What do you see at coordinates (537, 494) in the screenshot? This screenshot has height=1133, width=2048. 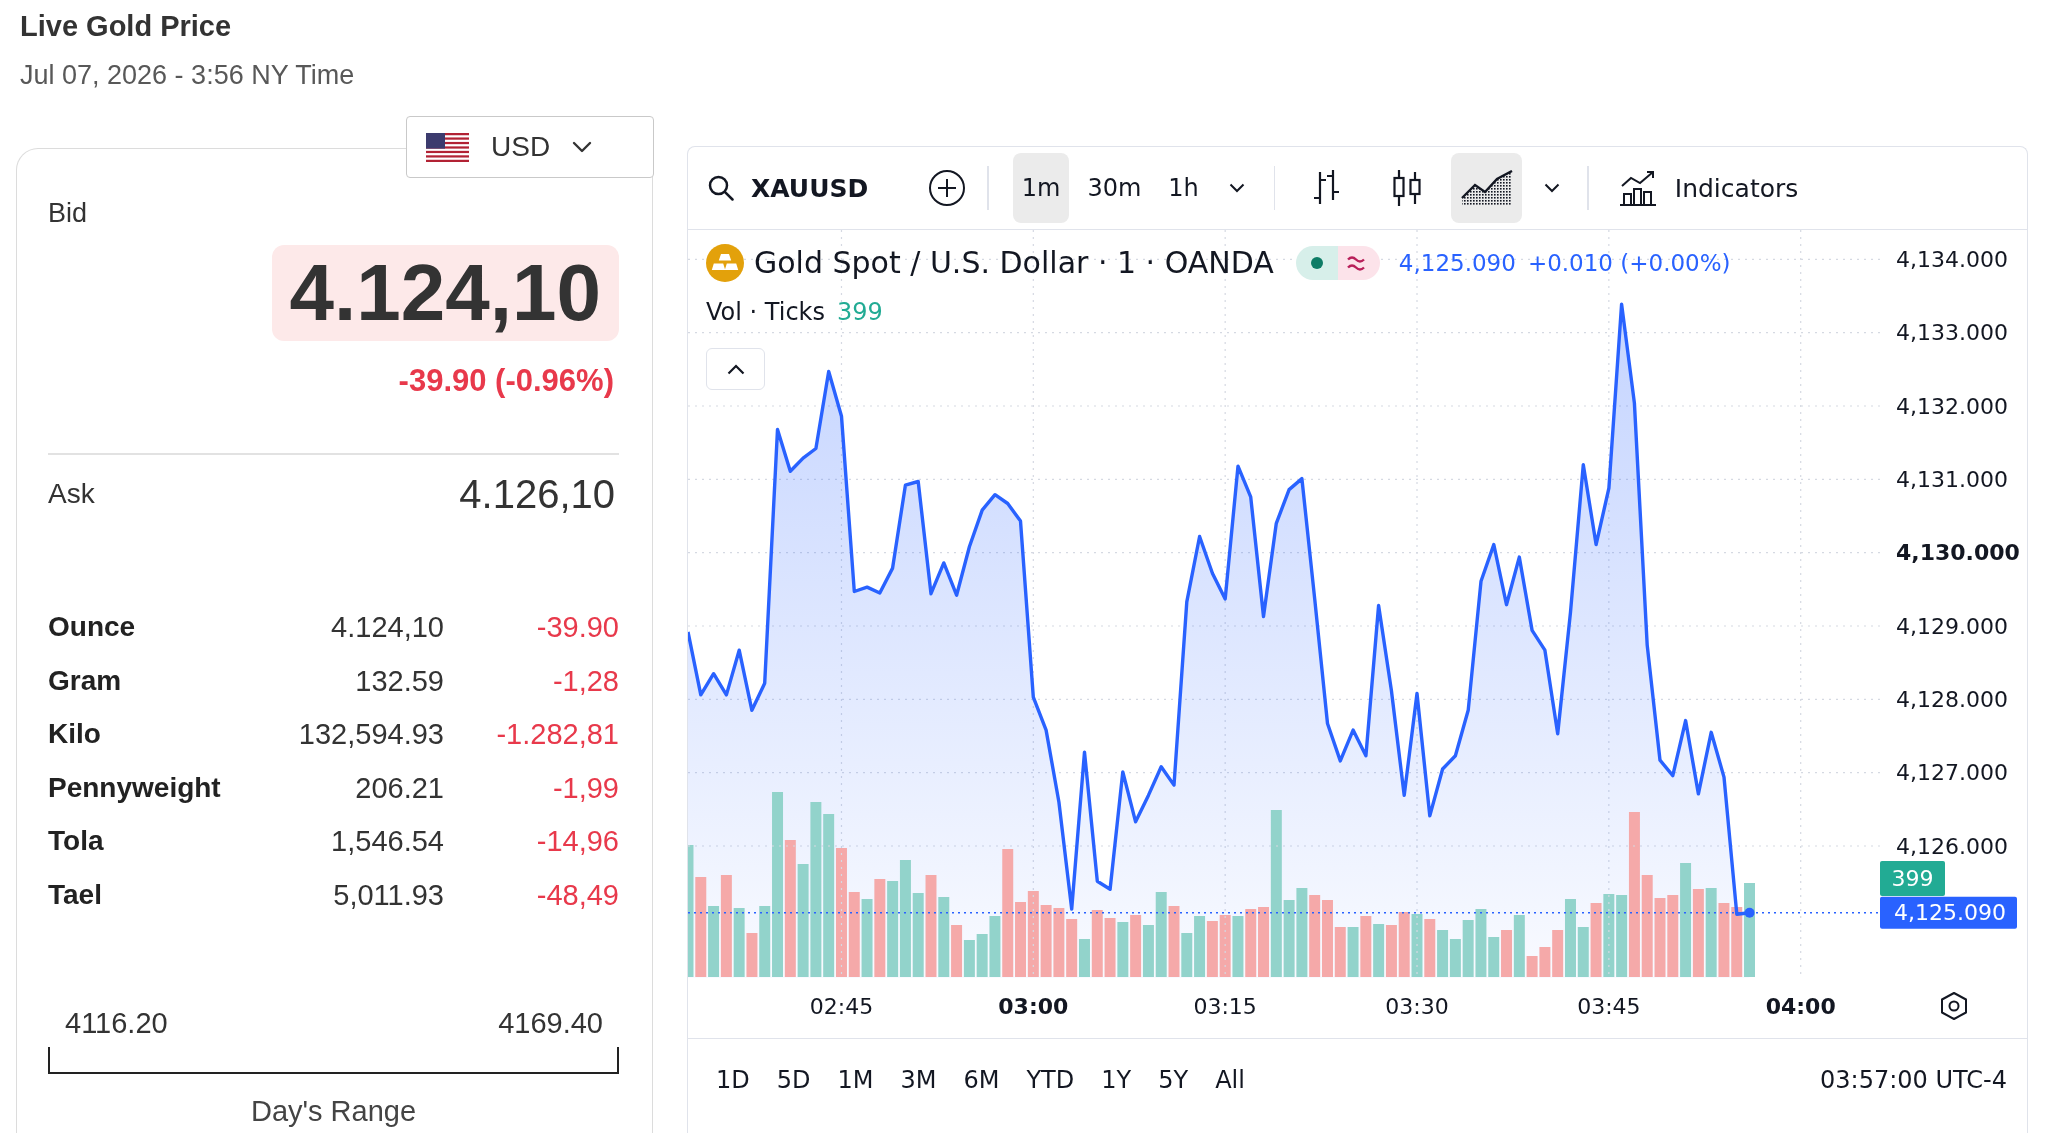 I see `ask-price: 4.126,10` at bounding box center [537, 494].